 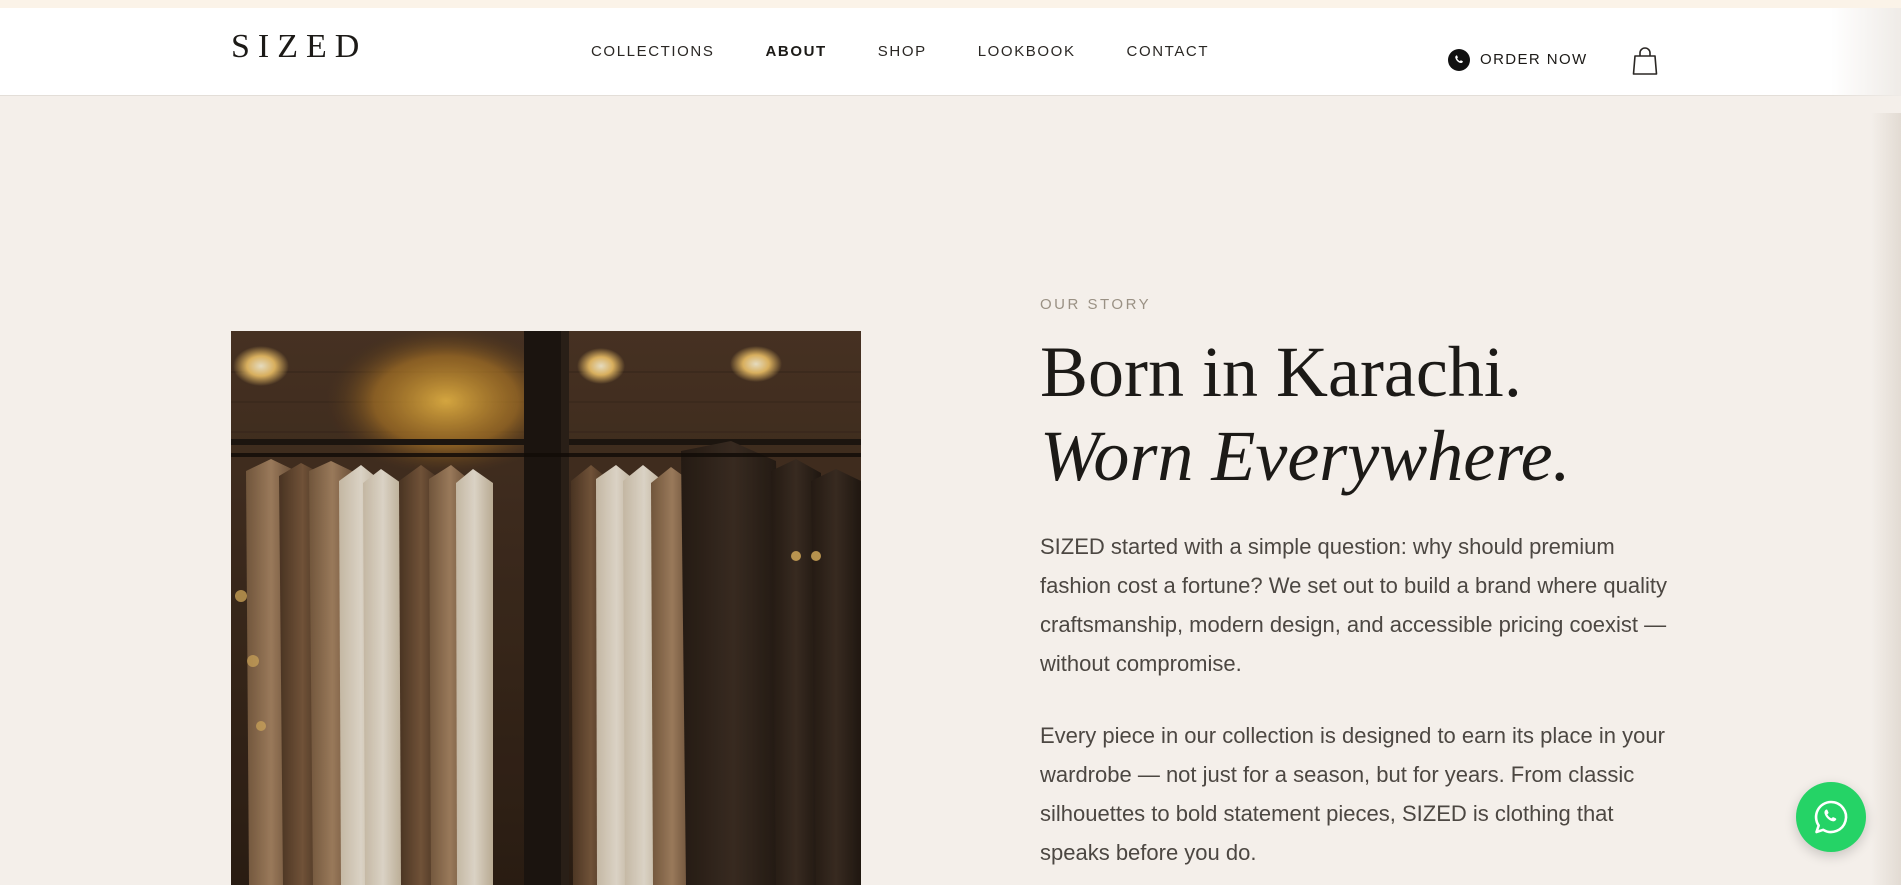 What do you see at coordinates (1027, 52) in the screenshot?
I see `nav-lookbook: LOOKBOOK` at bounding box center [1027, 52].